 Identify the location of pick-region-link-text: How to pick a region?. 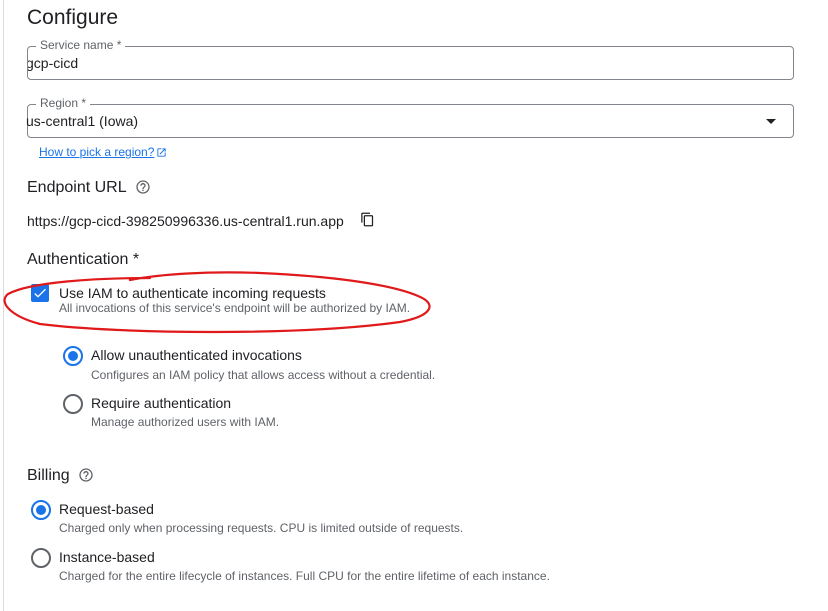
(97, 152).